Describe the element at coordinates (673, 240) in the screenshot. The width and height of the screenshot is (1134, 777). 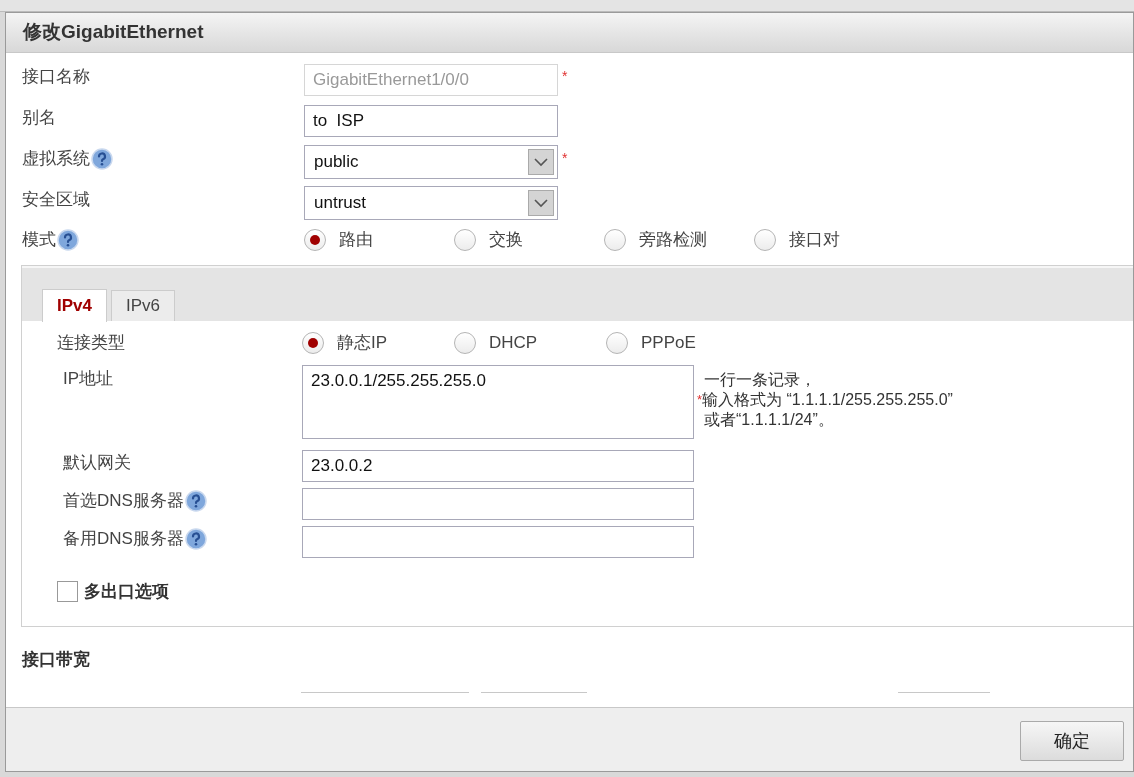
I see `radio-label: 旁路检测` at that location.